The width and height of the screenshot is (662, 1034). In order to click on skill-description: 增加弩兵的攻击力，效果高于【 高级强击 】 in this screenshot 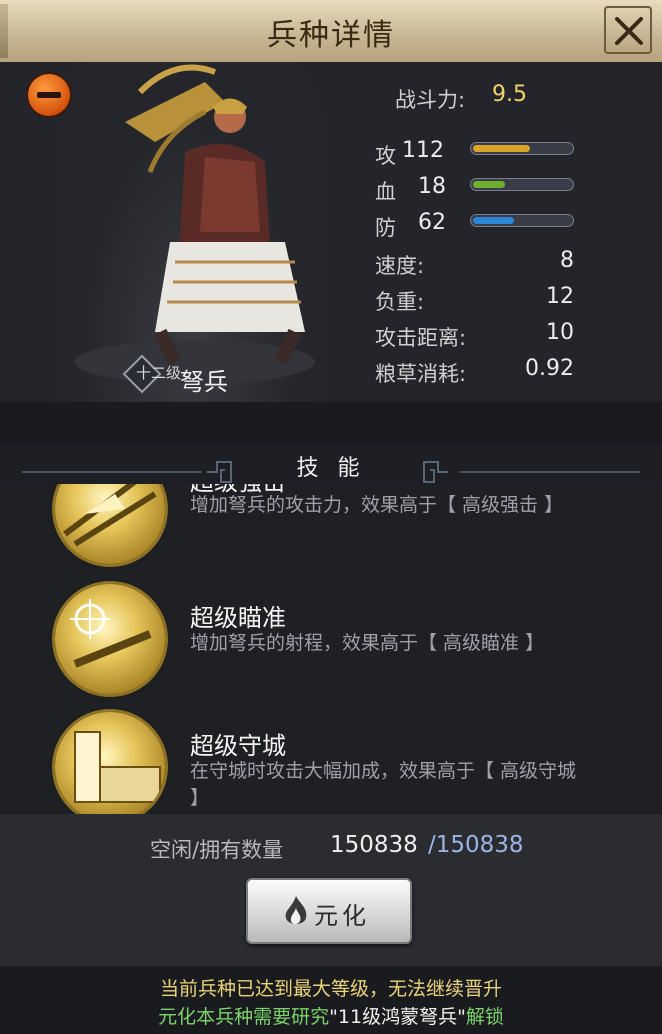, I will do `click(377, 505)`.